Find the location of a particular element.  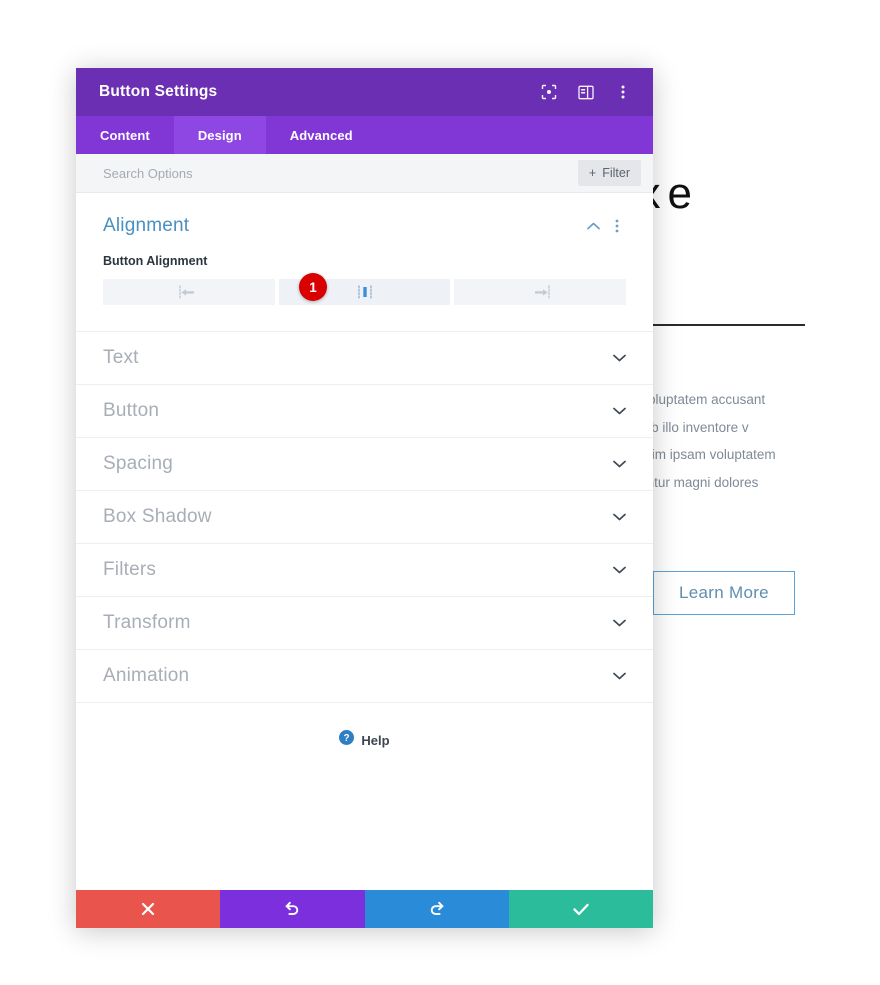

section-box-shadow-label: Box Shadow is located at coordinates (157, 516).